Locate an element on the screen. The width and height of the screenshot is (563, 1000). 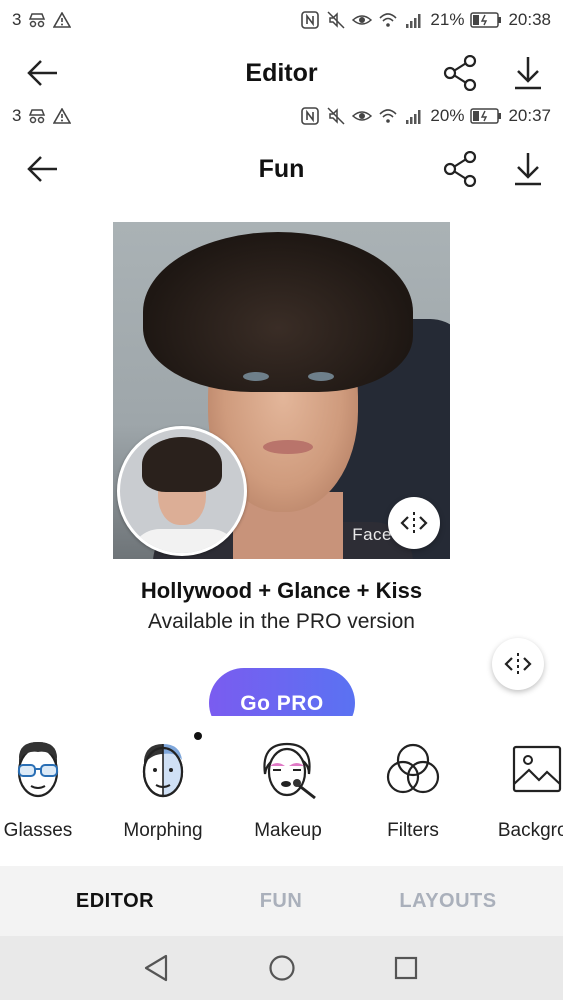
tab-fun: FUN is located at coordinates (281, 901).